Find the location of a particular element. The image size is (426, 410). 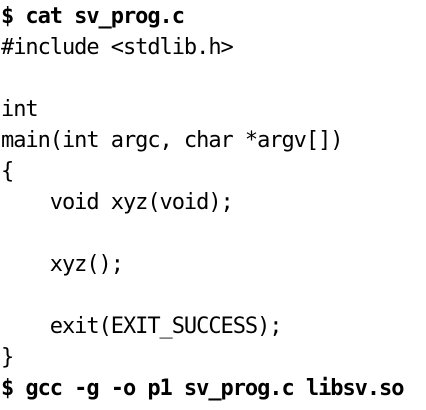

code-line: #include <stdlib.h> is located at coordinates (117, 47).